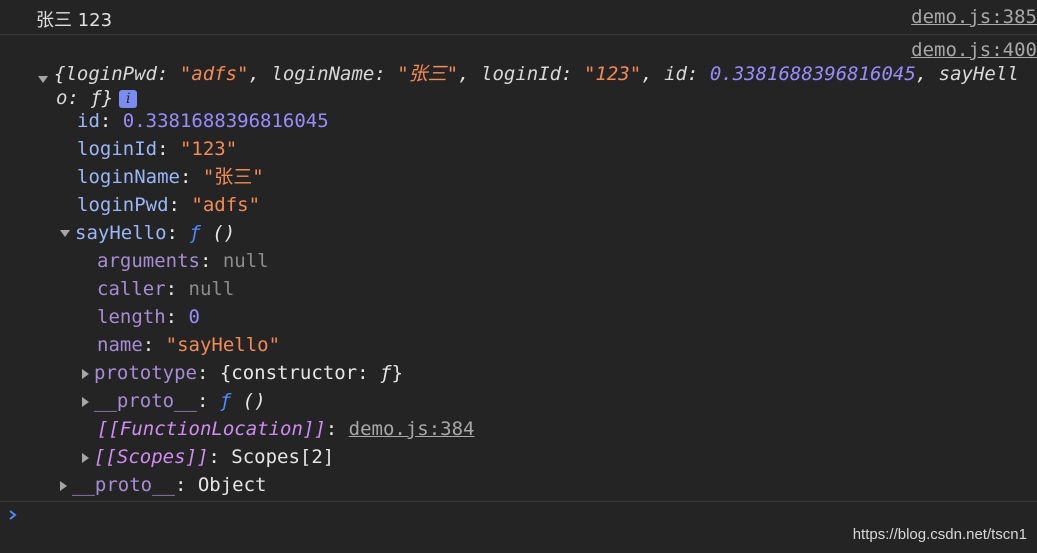 The height and width of the screenshot is (553, 1037). I want to click on prop-proto-function: __proto__: ƒ (), so click(174, 401).